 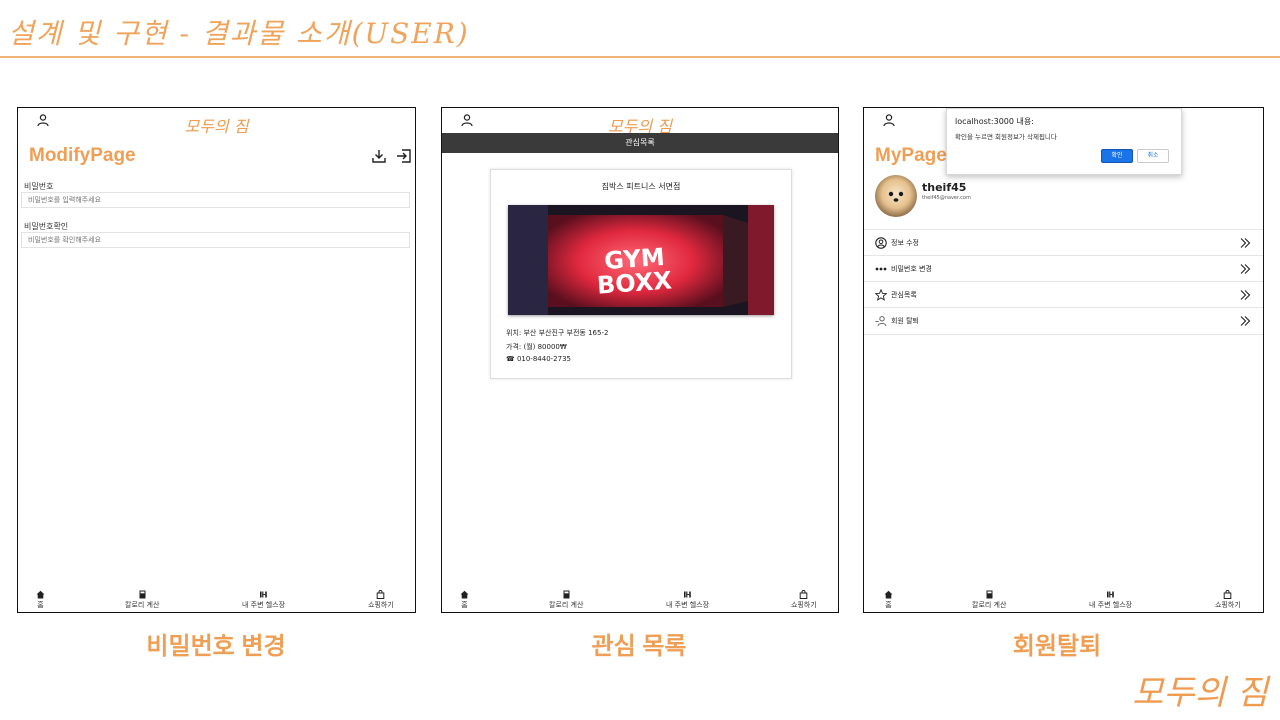 What do you see at coordinates (216, 125) in the screenshot?
I see `brand-logo: 모두의 짐` at bounding box center [216, 125].